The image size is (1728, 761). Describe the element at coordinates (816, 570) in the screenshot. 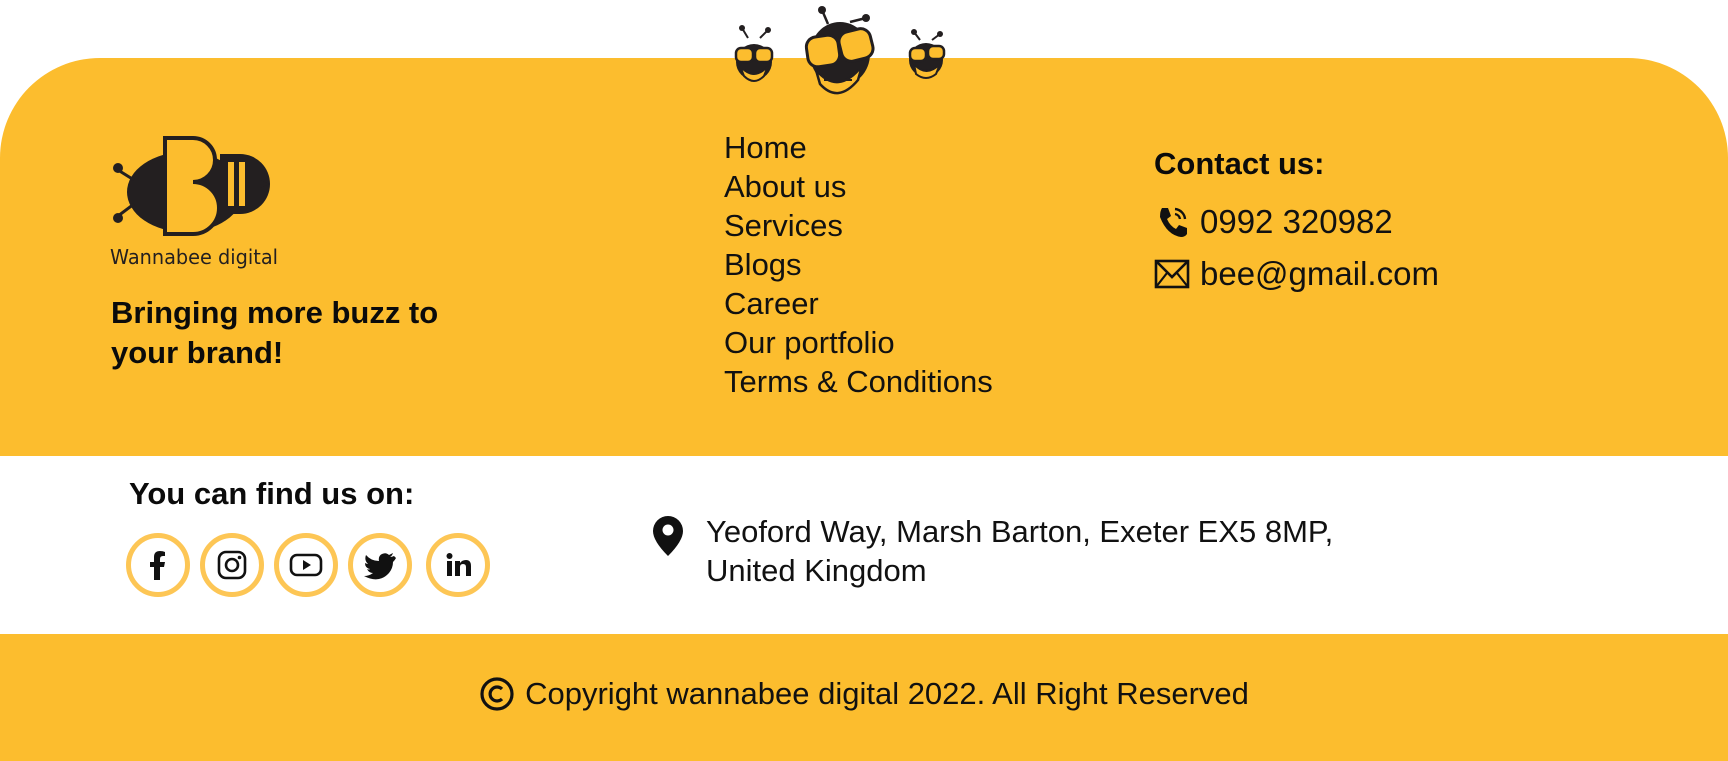

I see `address-line-2: United Kingdom` at that location.